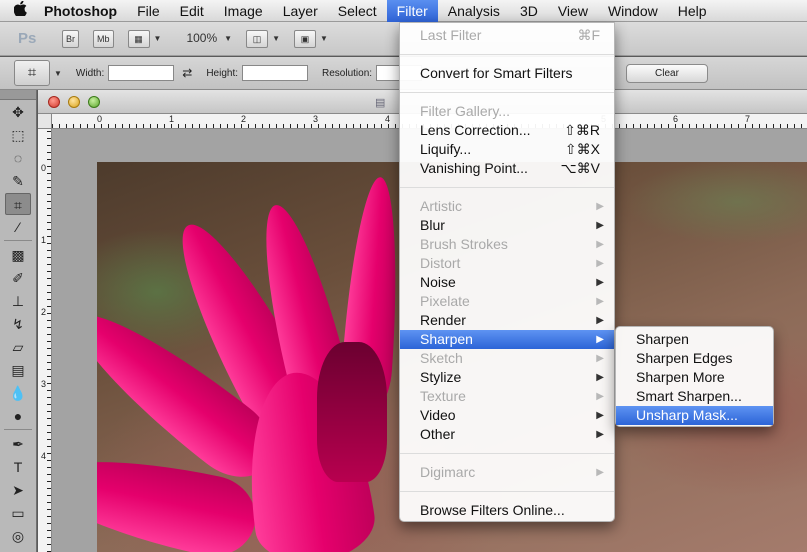  I want to click on dodge-tool-icon: ●, so click(18, 416).